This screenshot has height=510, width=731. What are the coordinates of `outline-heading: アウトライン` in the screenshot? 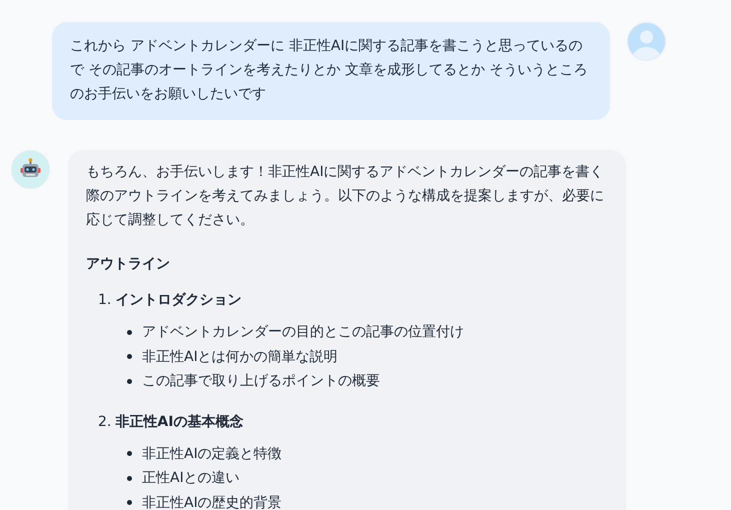 It's located at (128, 264).